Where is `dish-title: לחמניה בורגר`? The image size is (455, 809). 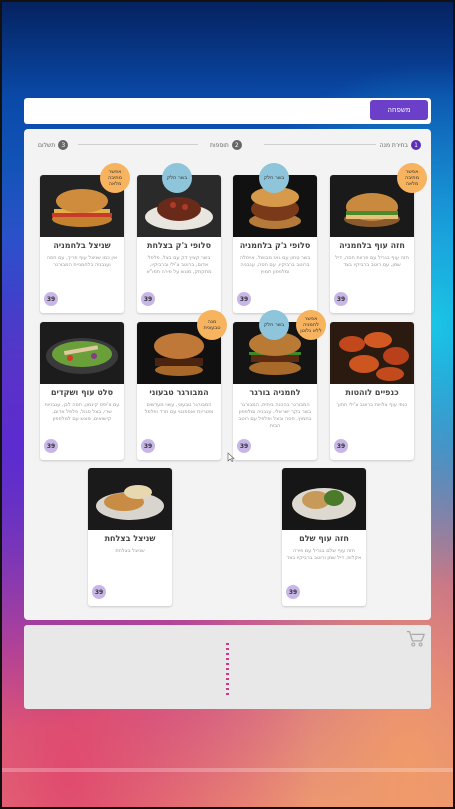
dish-title: לחמניה בורגר is located at coordinates (275, 392).